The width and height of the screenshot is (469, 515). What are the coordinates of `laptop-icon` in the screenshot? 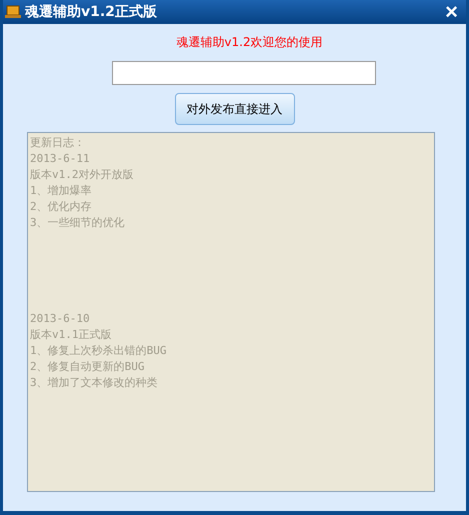 It's located at (13, 12).